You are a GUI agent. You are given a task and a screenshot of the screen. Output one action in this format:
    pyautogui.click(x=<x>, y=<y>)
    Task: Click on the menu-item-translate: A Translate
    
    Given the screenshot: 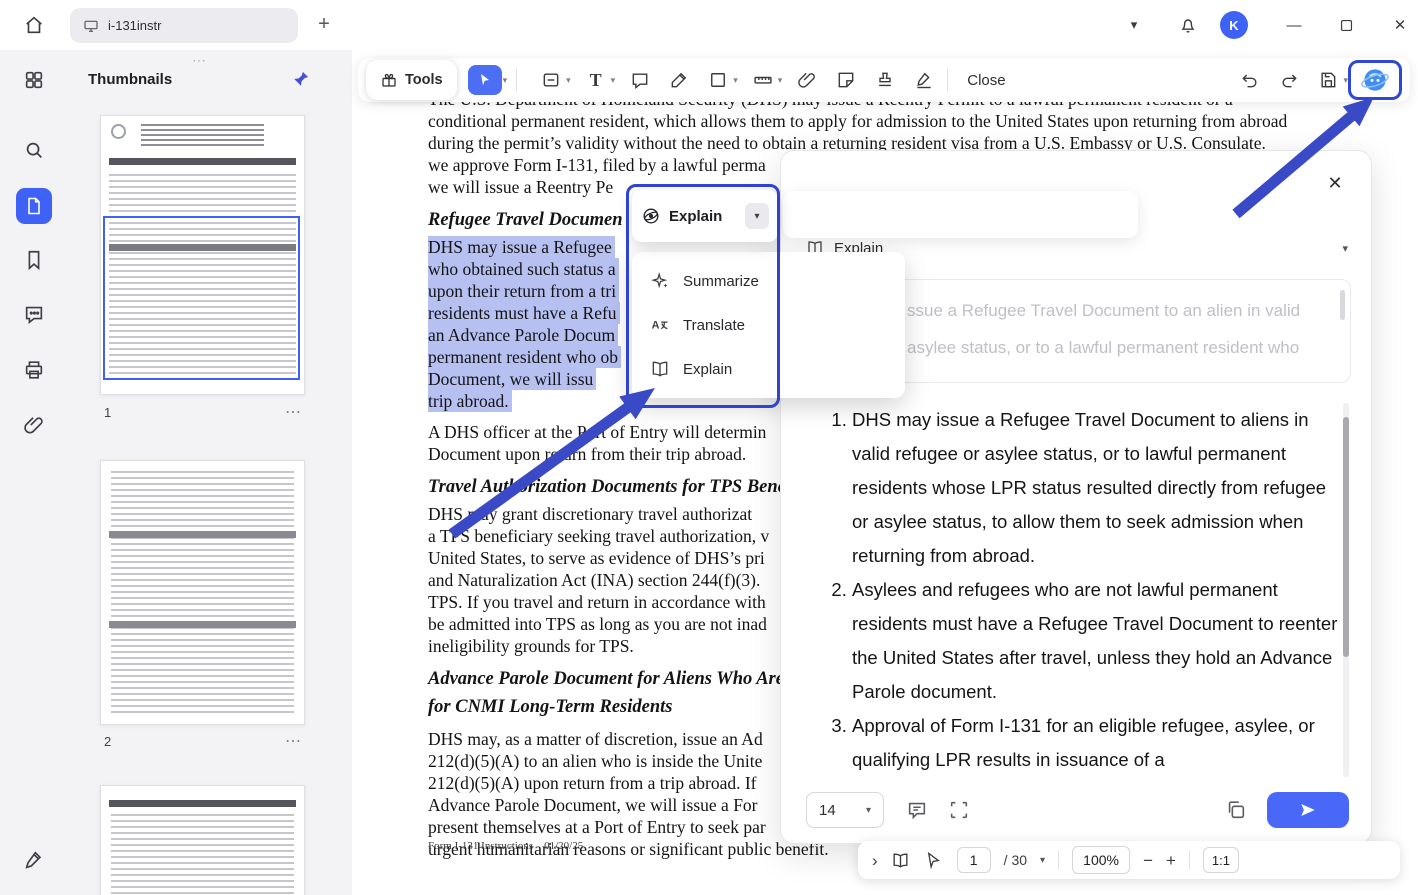 What is the action you would take?
    pyautogui.click(x=768, y=325)
    